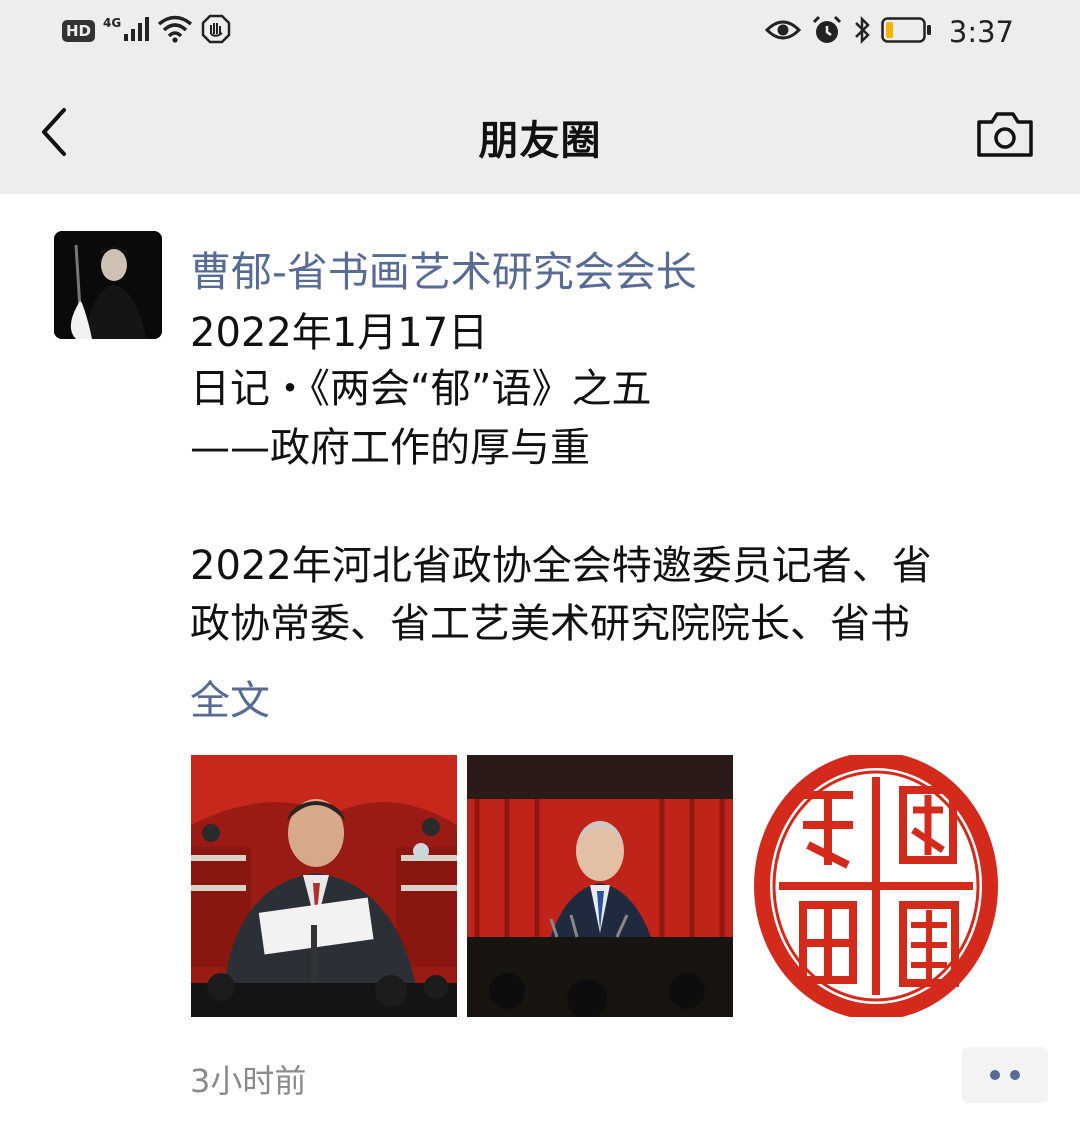  What do you see at coordinates (907, 32) in the screenshot?
I see `battery-icon` at bounding box center [907, 32].